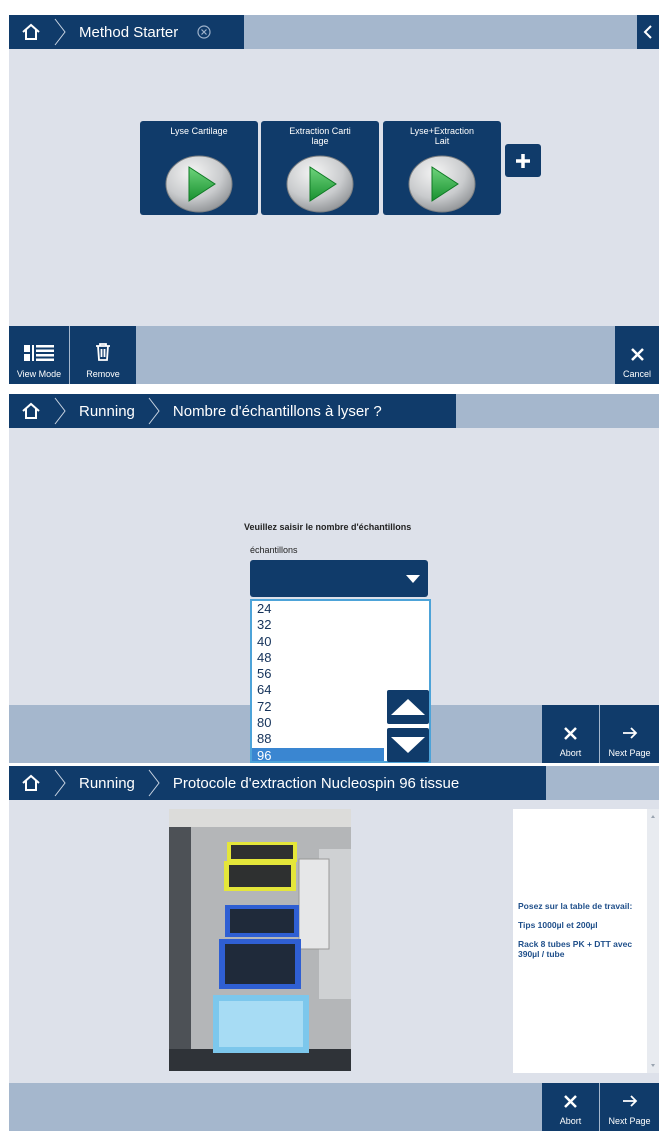 Image resolution: width=659 pixels, height=1131 pixels. I want to click on method-label: Extraction Carti lage, so click(320, 136).